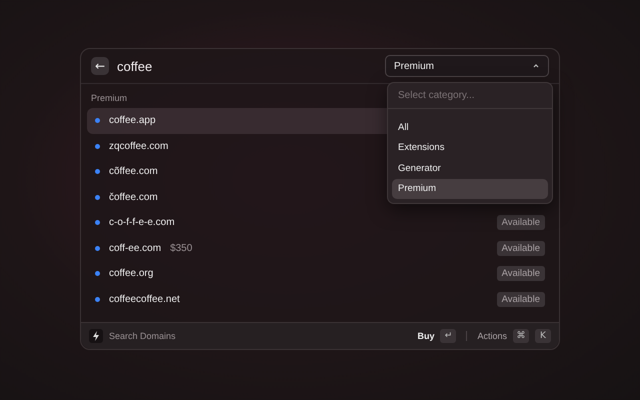 The width and height of the screenshot is (640, 400). Describe the element at coordinates (138, 146) in the screenshot. I see `domain-name: zqcoffee.com` at that location.